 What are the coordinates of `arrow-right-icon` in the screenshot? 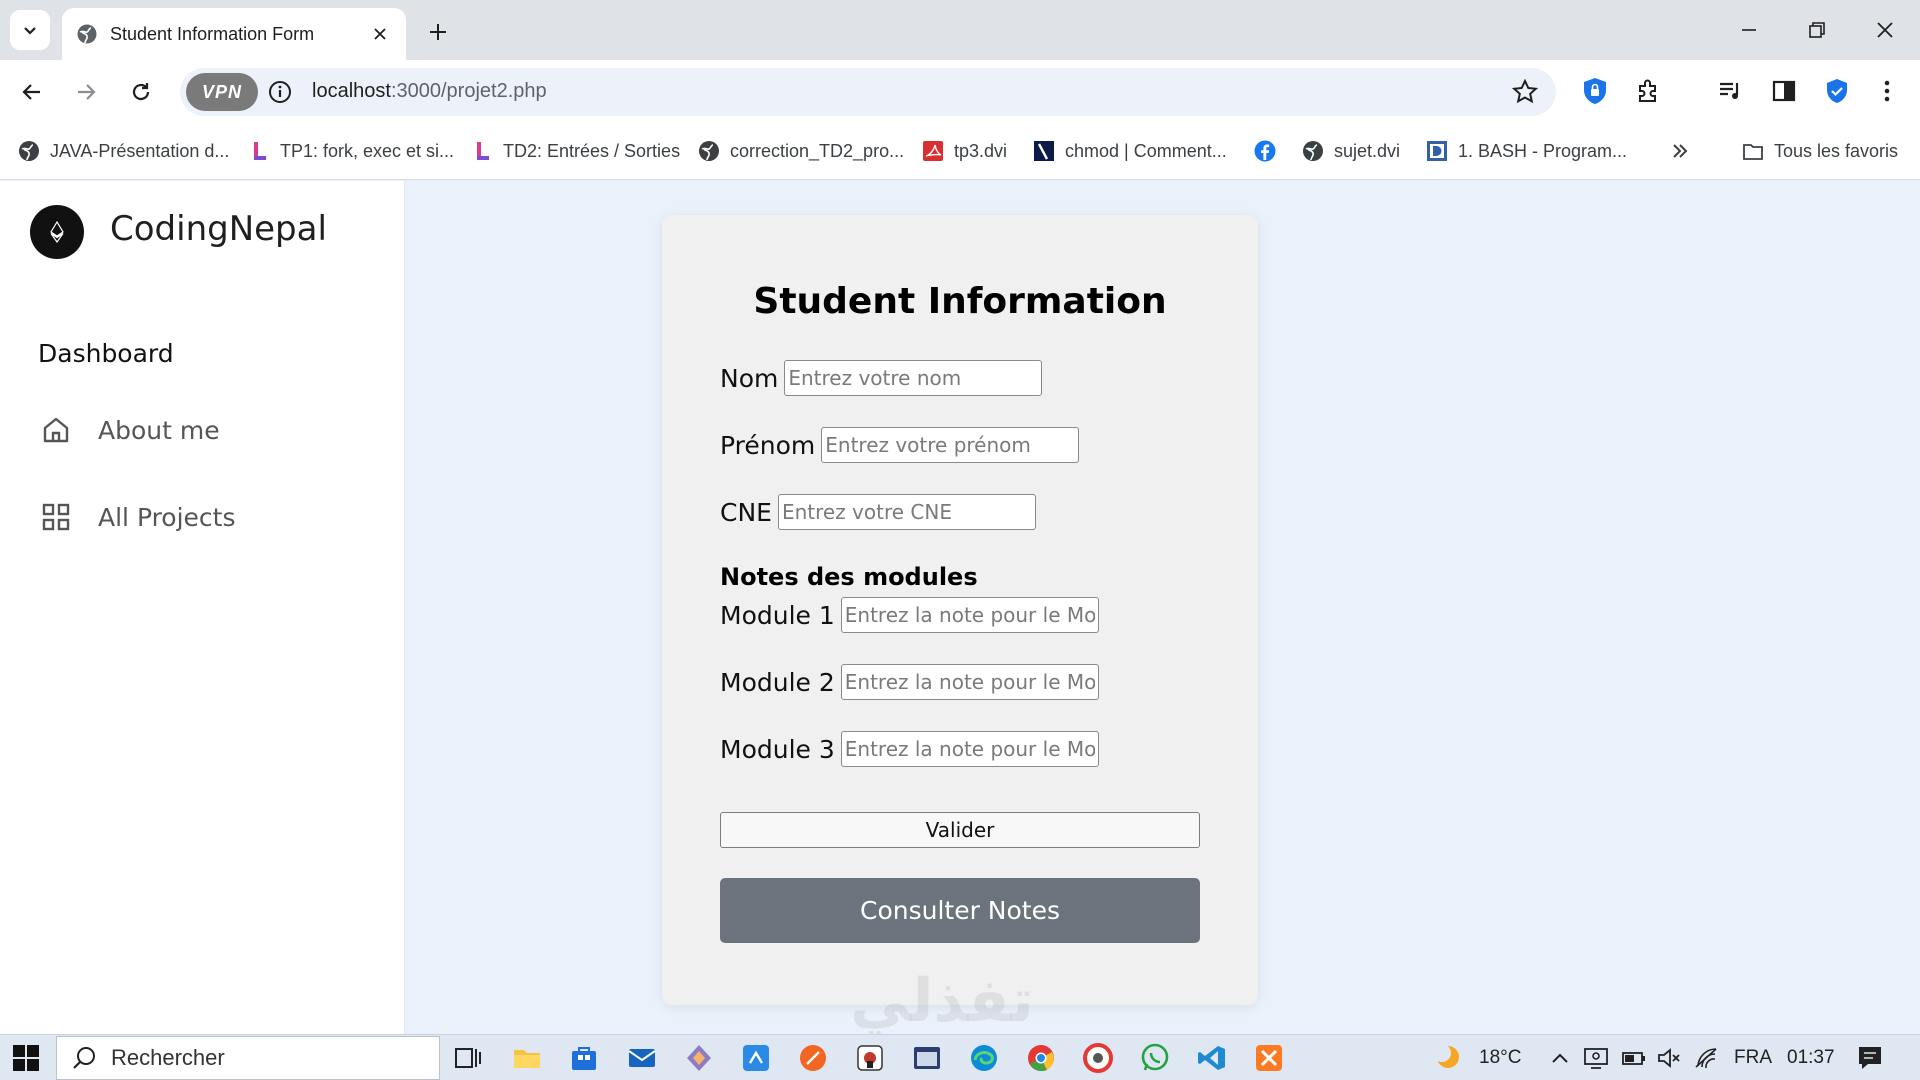 It's located at (87, 92).